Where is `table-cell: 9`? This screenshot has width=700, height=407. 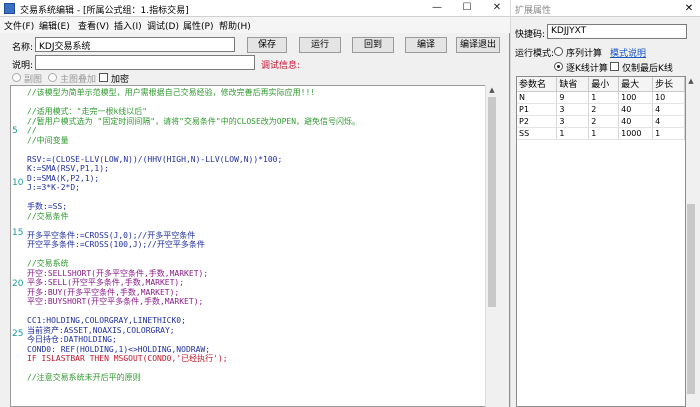
table-cell: 9 is located at coordinates (573, 97).